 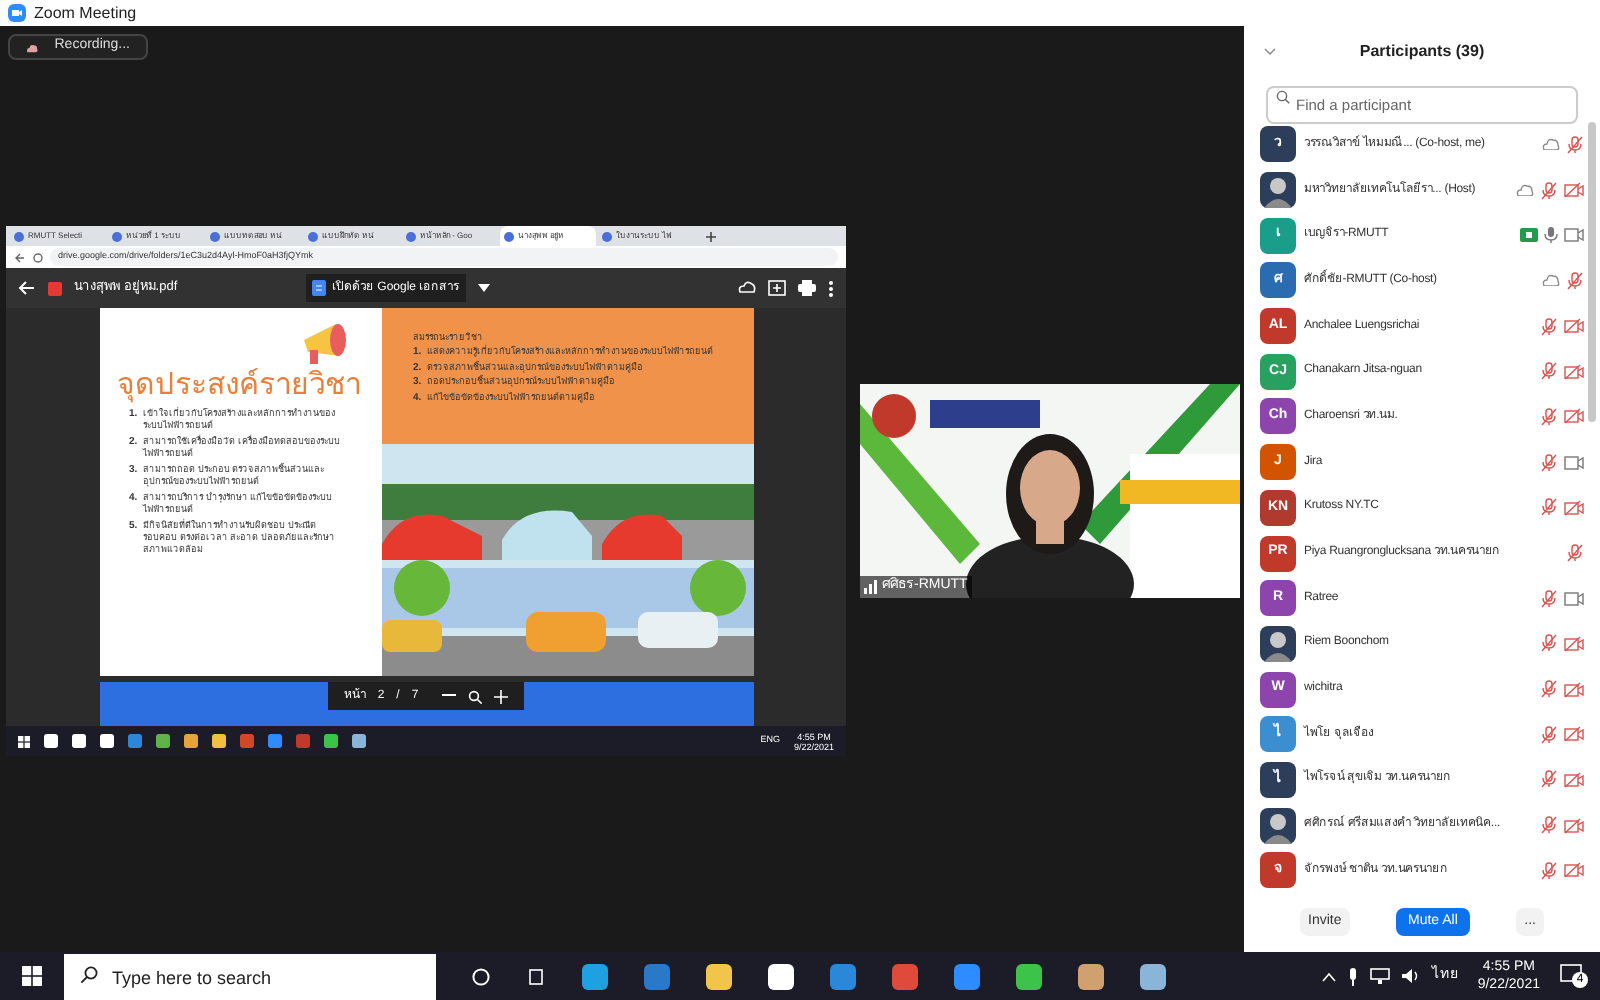 What do you see at coordinates (325, 344) in the screenshot?
I see `megaphone-icon` at bounding box center [325, 344].